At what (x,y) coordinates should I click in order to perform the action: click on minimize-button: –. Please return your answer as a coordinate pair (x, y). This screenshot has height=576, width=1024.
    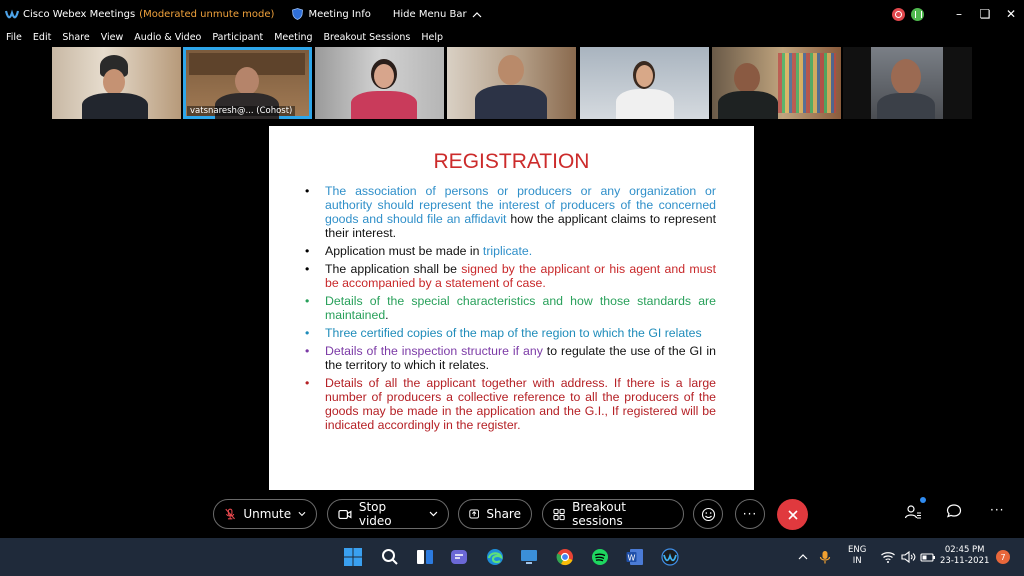
    Looking at the image, I should click on (959, 14).